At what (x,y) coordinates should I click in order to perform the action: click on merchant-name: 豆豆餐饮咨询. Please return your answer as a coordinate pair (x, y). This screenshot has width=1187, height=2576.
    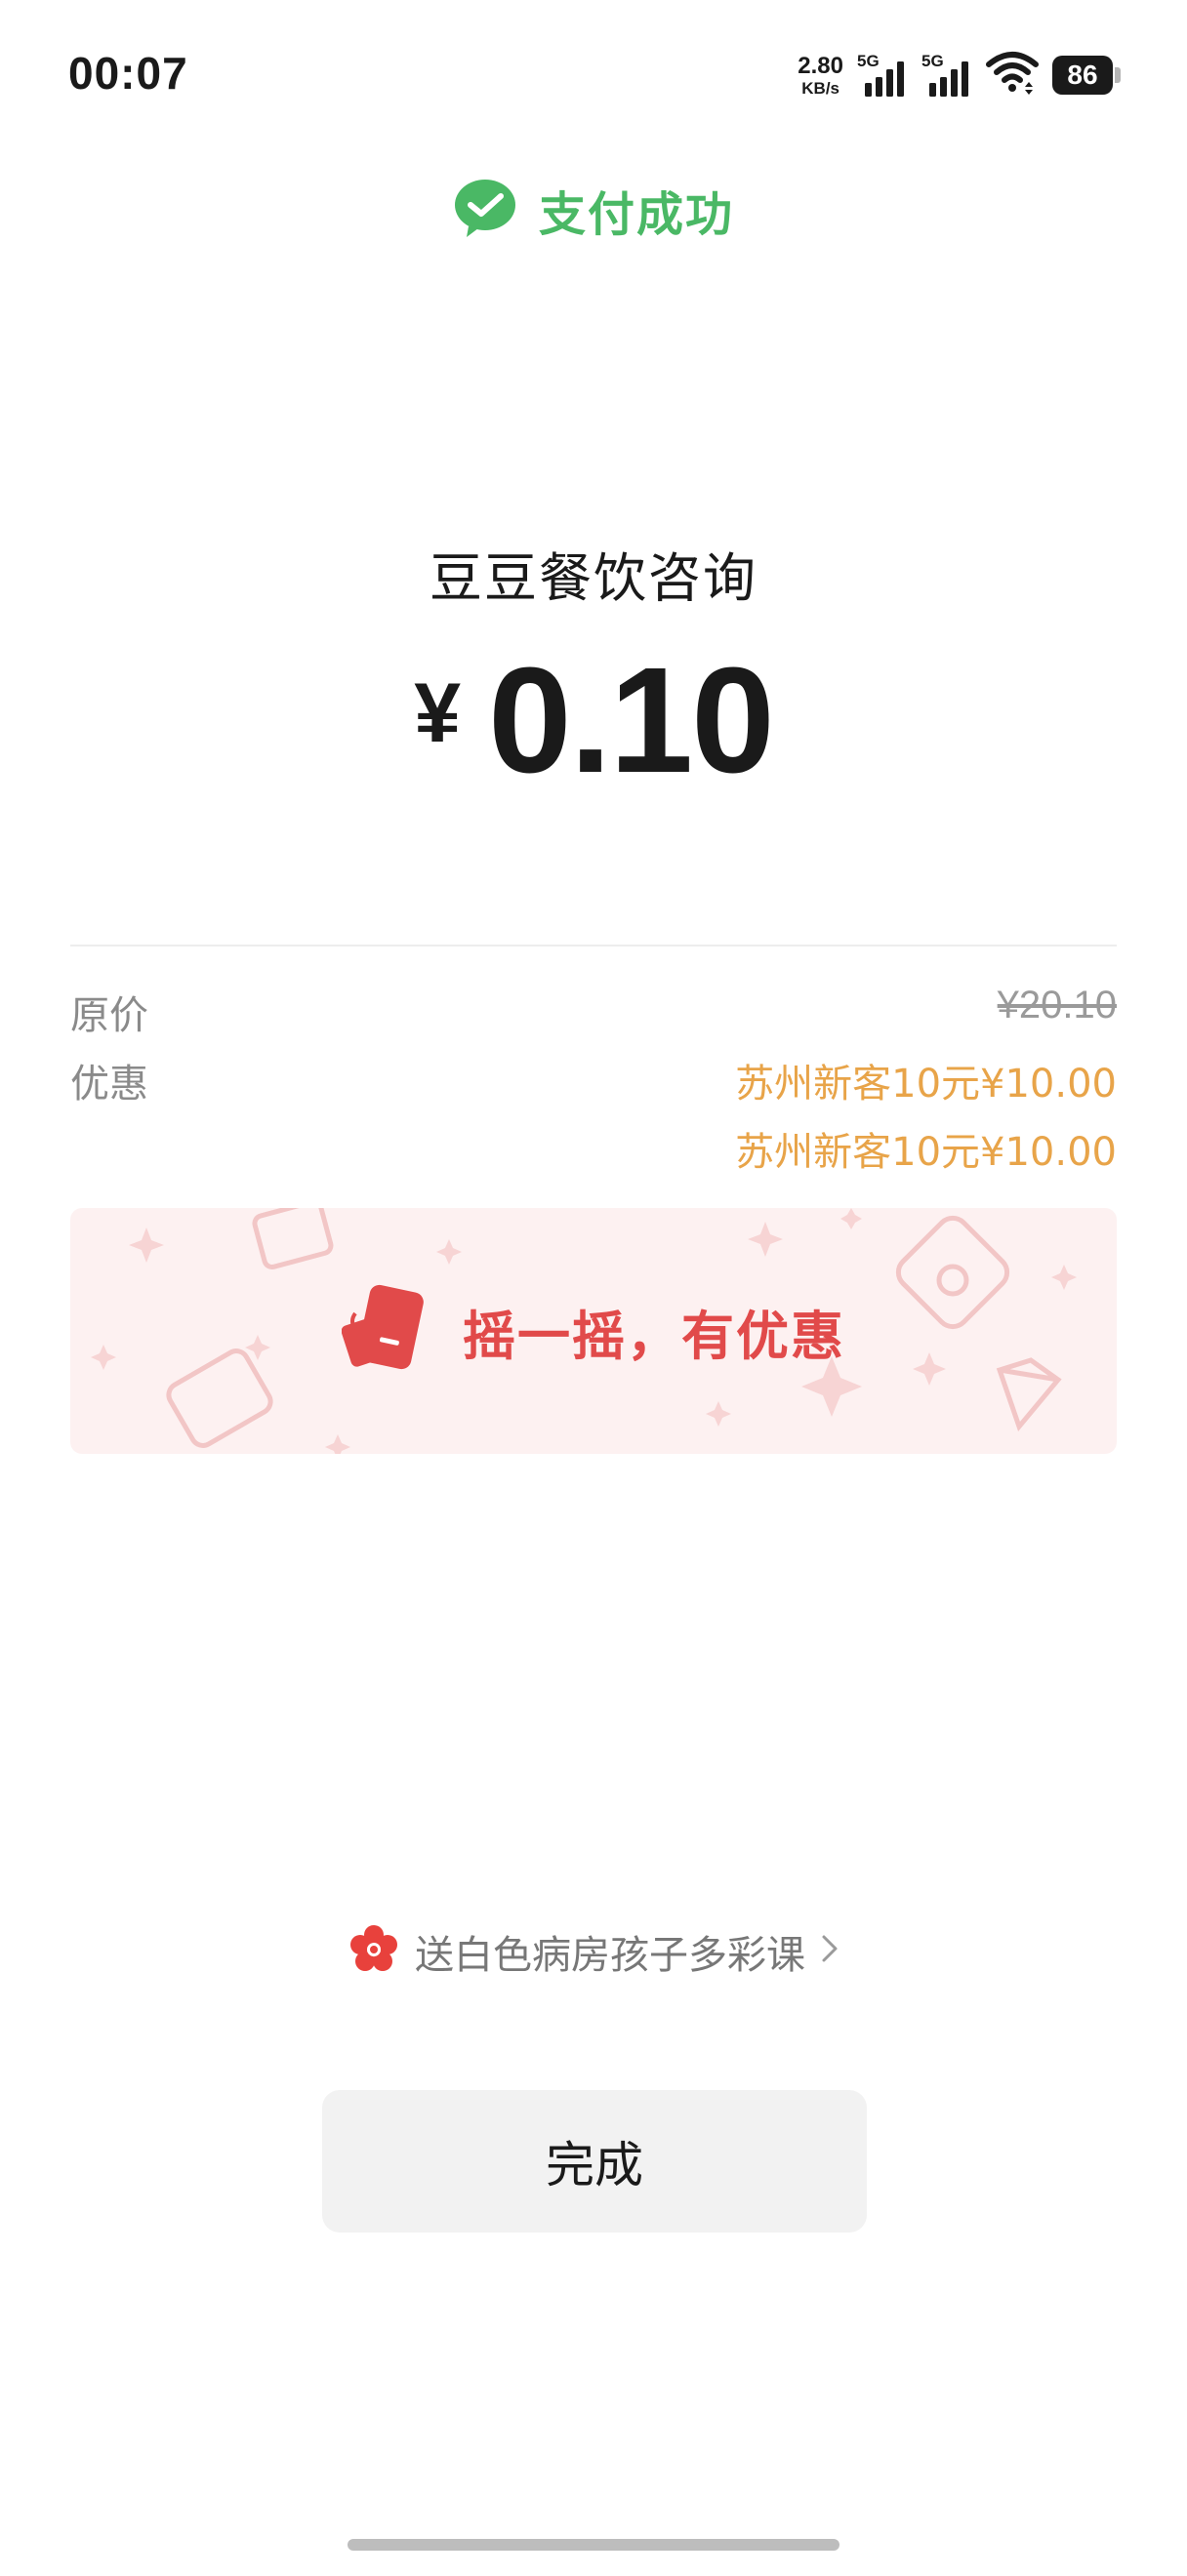
    Looking at the image, I should click on (593, 578).